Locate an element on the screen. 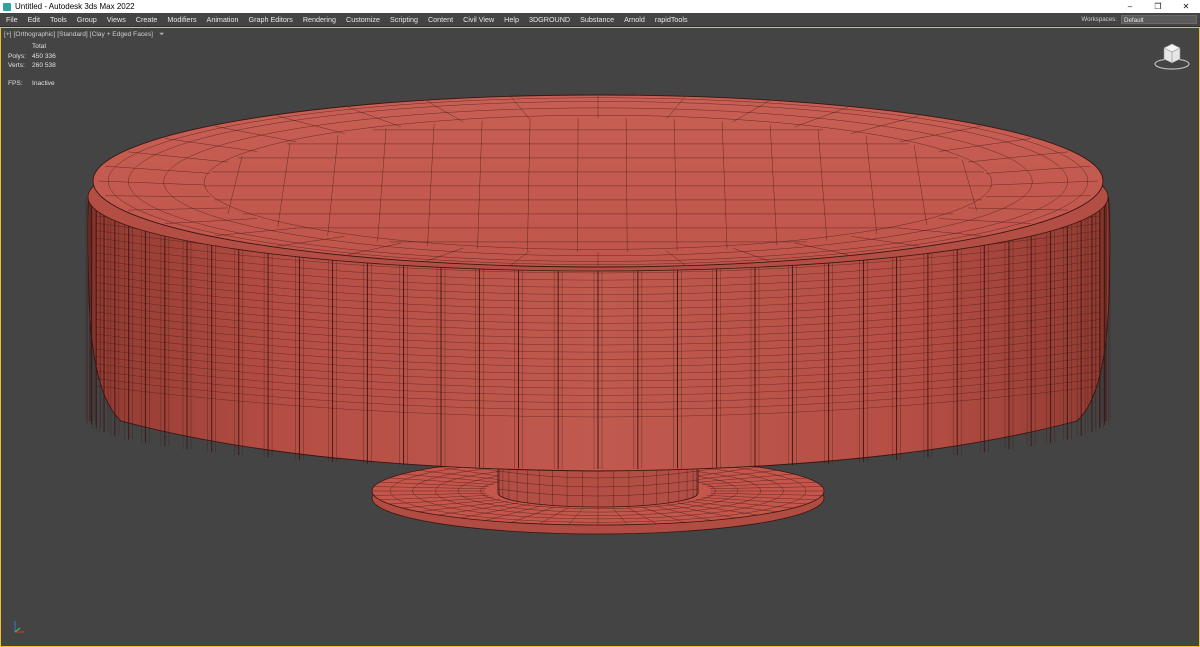 The image size is (1200, 647). viewport-shading-preset: [Standard] is located at coordinates (72, 35).